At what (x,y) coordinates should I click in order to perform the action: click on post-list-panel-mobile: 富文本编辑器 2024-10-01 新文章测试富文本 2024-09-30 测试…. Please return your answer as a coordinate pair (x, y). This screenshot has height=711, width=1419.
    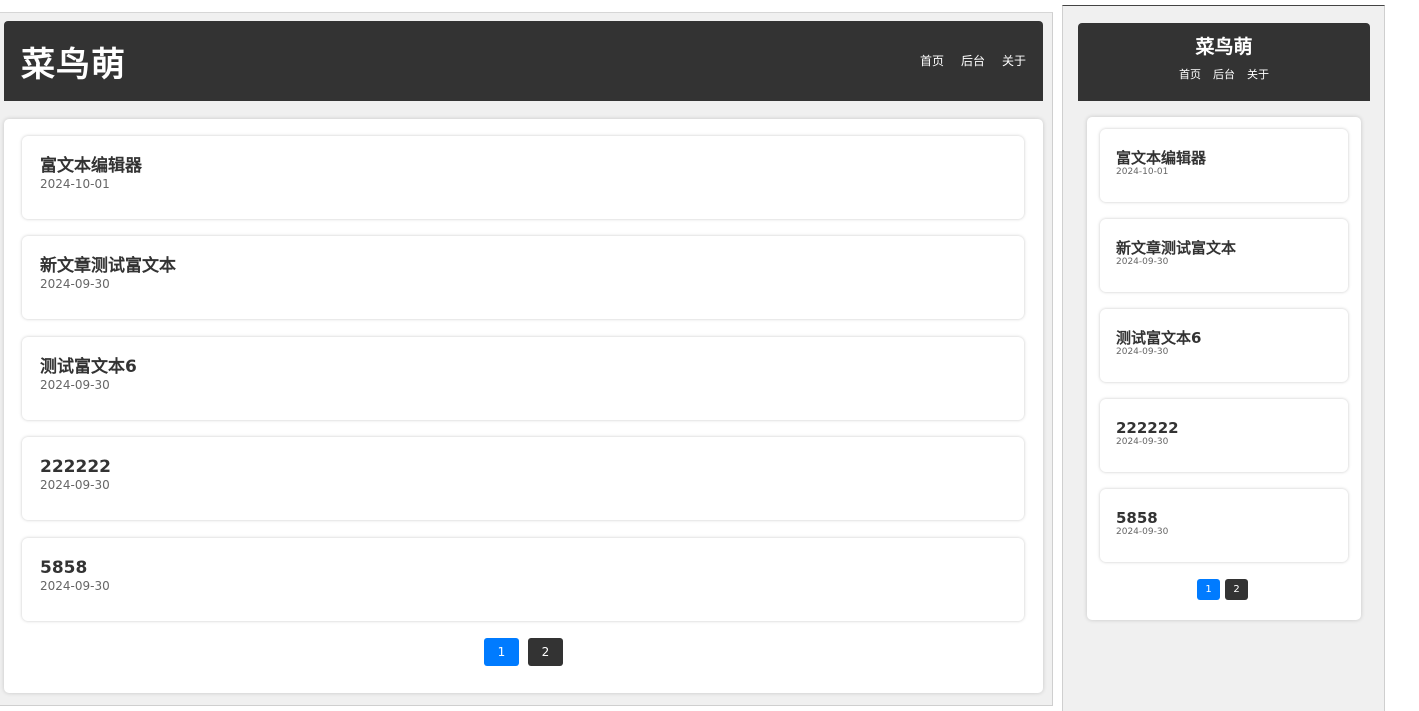
    Looking at the image, I should click on (1224, 368).